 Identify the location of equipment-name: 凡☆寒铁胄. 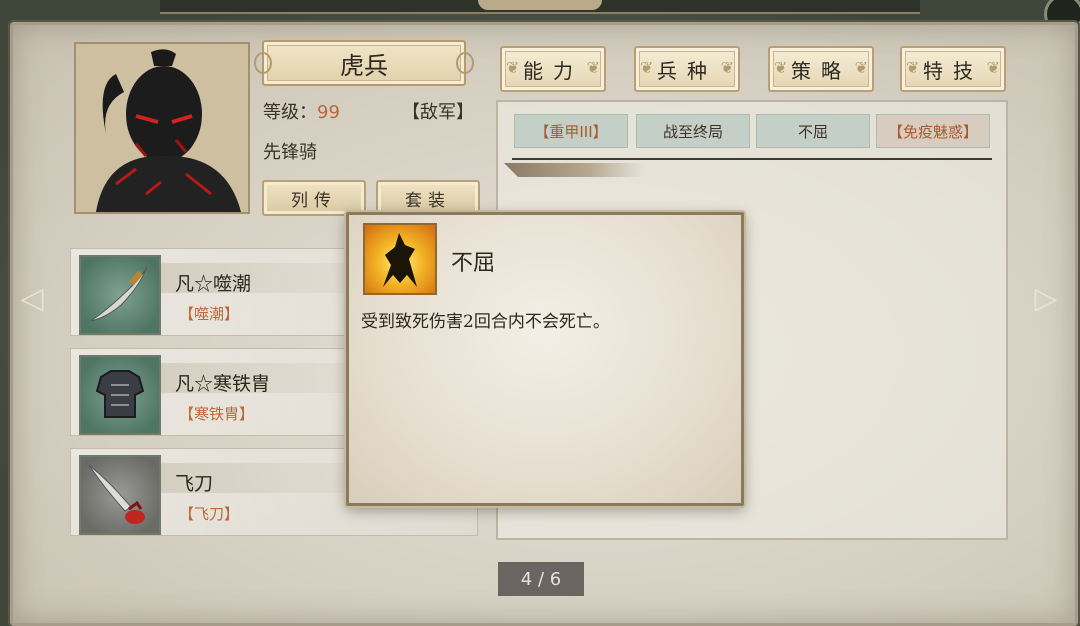
(223, 384).